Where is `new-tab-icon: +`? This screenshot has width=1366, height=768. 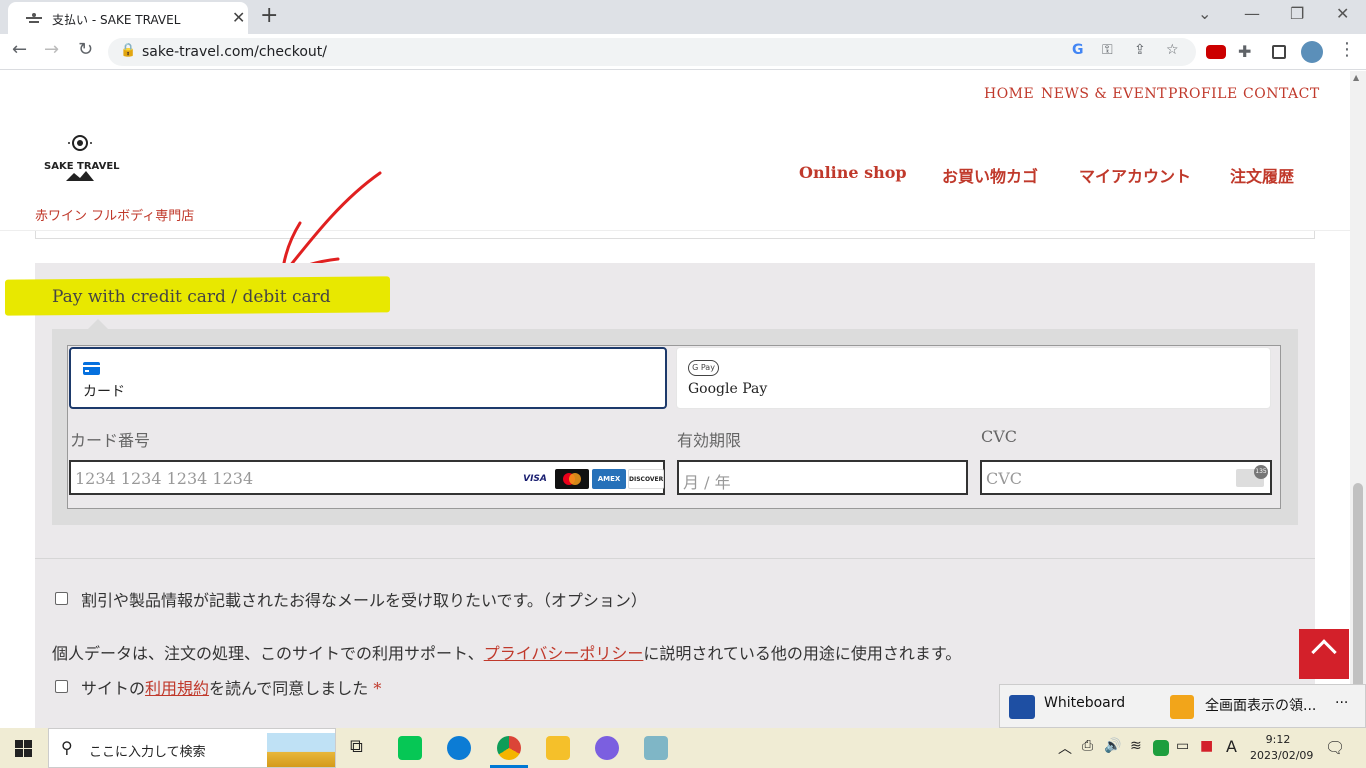 new-tab-icon: + is located at coordinates (269, 15).